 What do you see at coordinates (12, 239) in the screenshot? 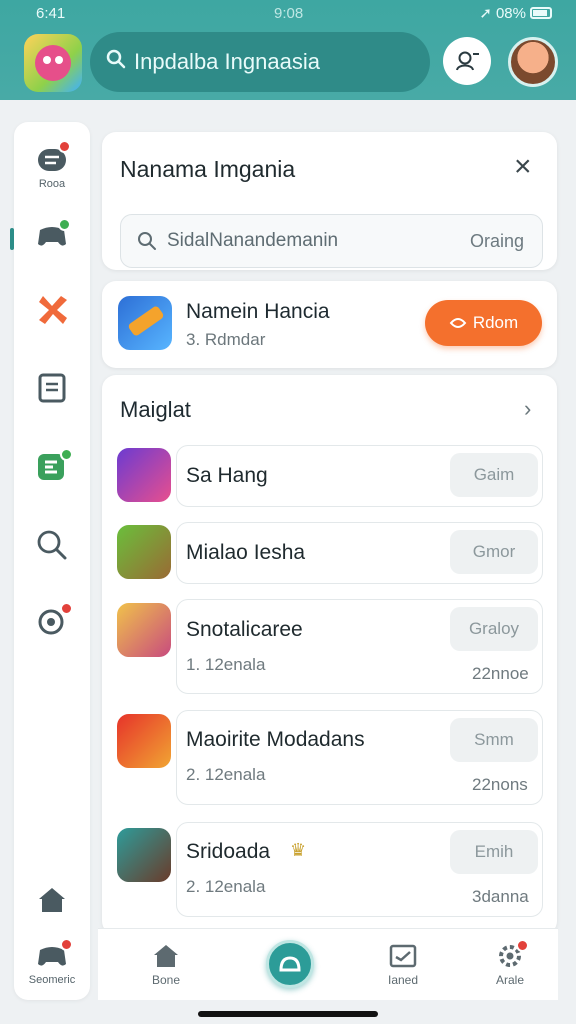
I see `sidebar-active-indicator` at bounding box center [12, 239].